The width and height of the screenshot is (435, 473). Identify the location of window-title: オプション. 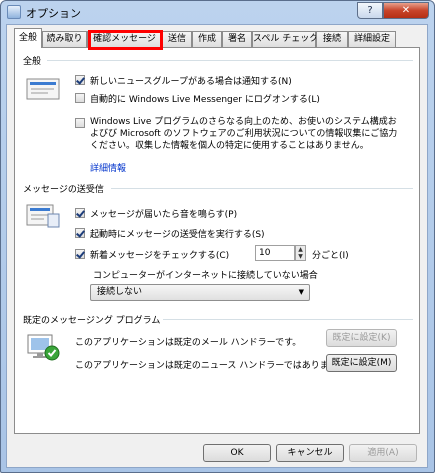
(53, 13).